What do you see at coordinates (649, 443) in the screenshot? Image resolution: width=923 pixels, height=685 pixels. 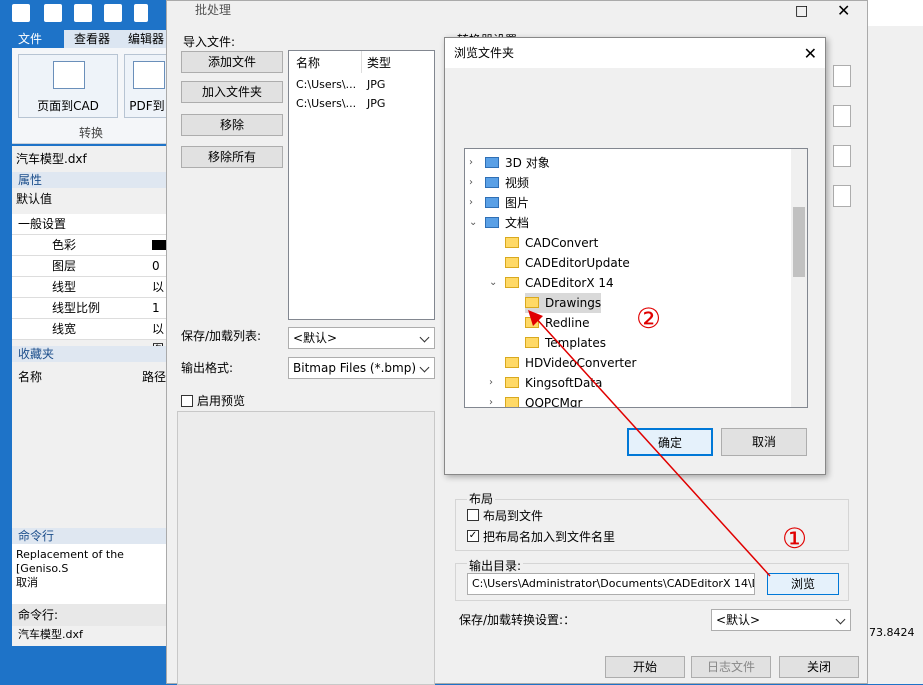 I see `annotation-arrow` at bounding box center [649, 443].